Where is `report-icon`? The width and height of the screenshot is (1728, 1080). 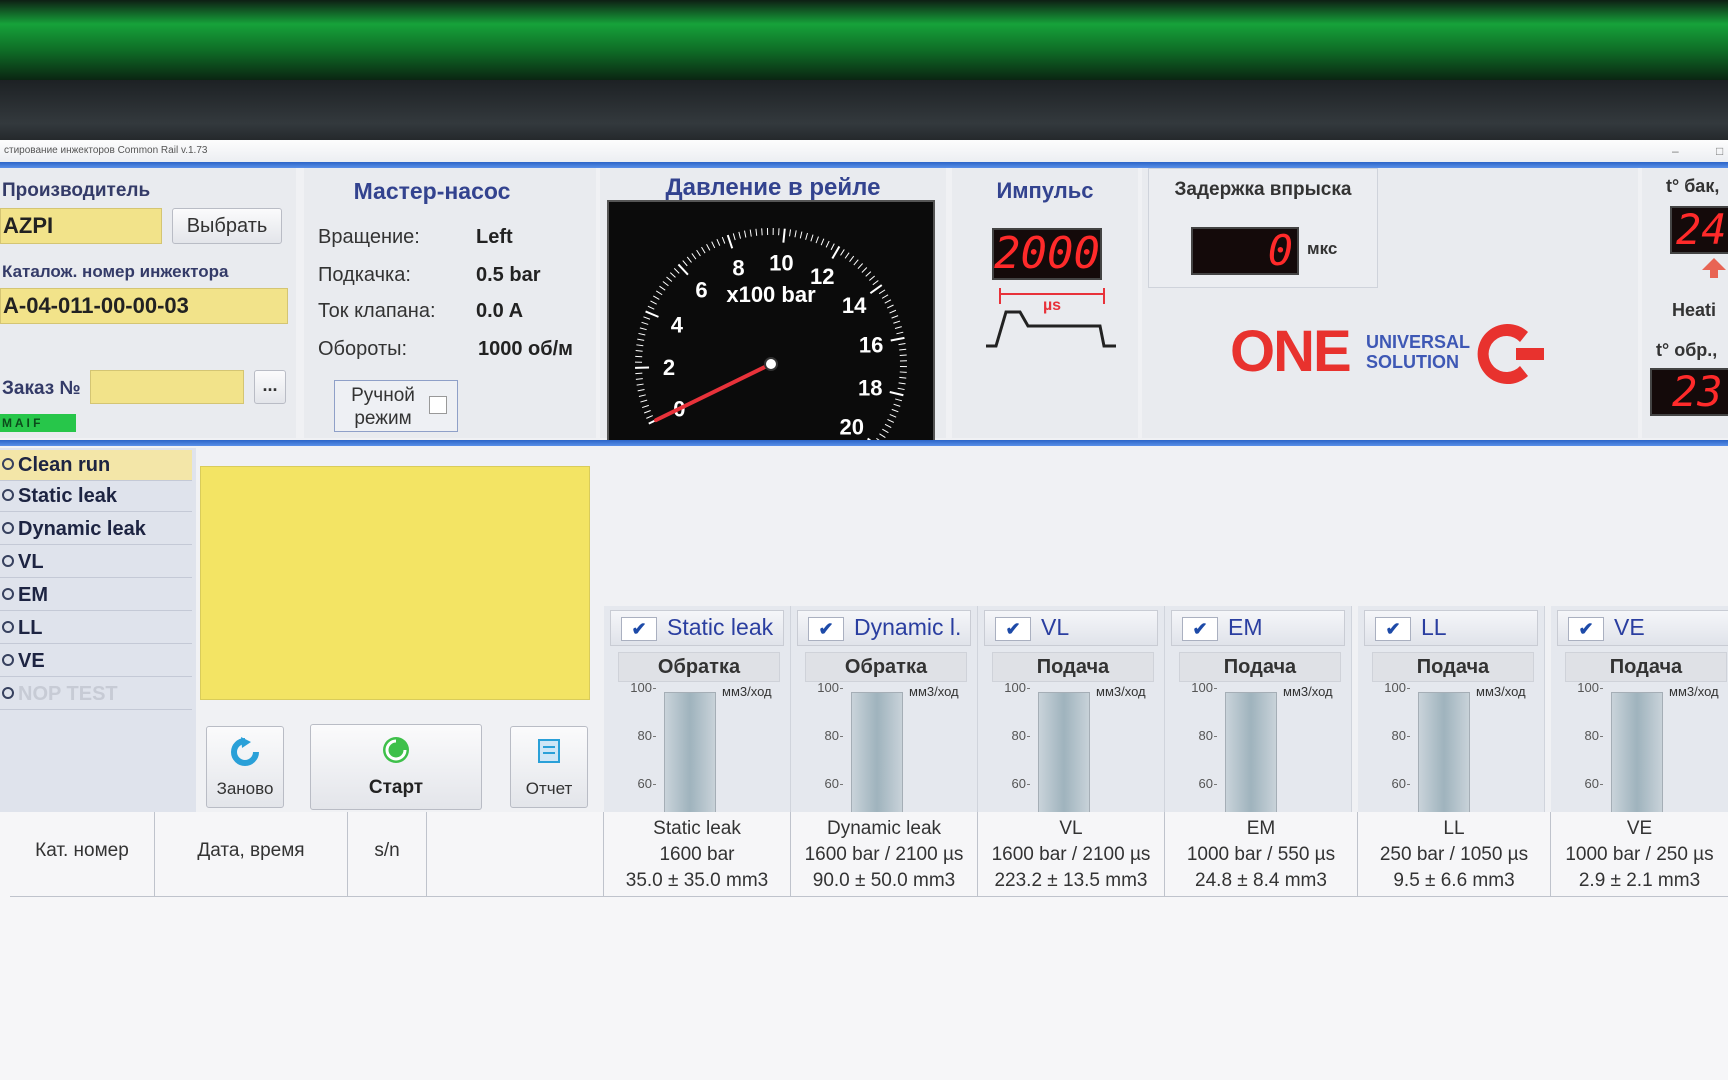
report-icon is located at coordinates (549, 751).